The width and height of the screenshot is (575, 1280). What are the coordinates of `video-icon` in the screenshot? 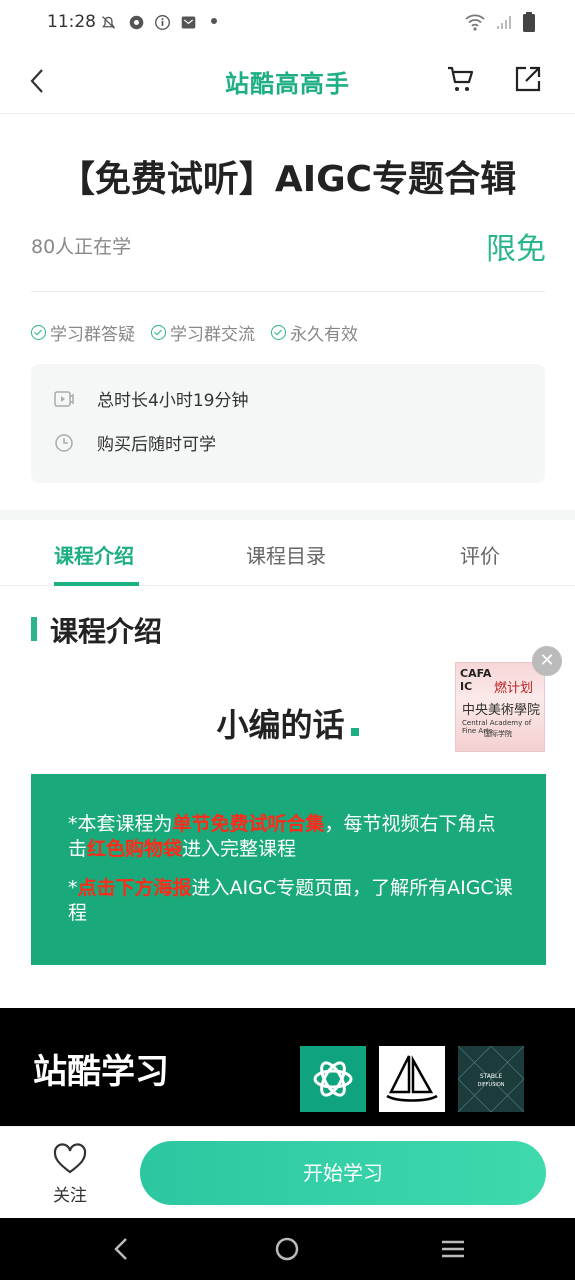 It's located at (64, 398).